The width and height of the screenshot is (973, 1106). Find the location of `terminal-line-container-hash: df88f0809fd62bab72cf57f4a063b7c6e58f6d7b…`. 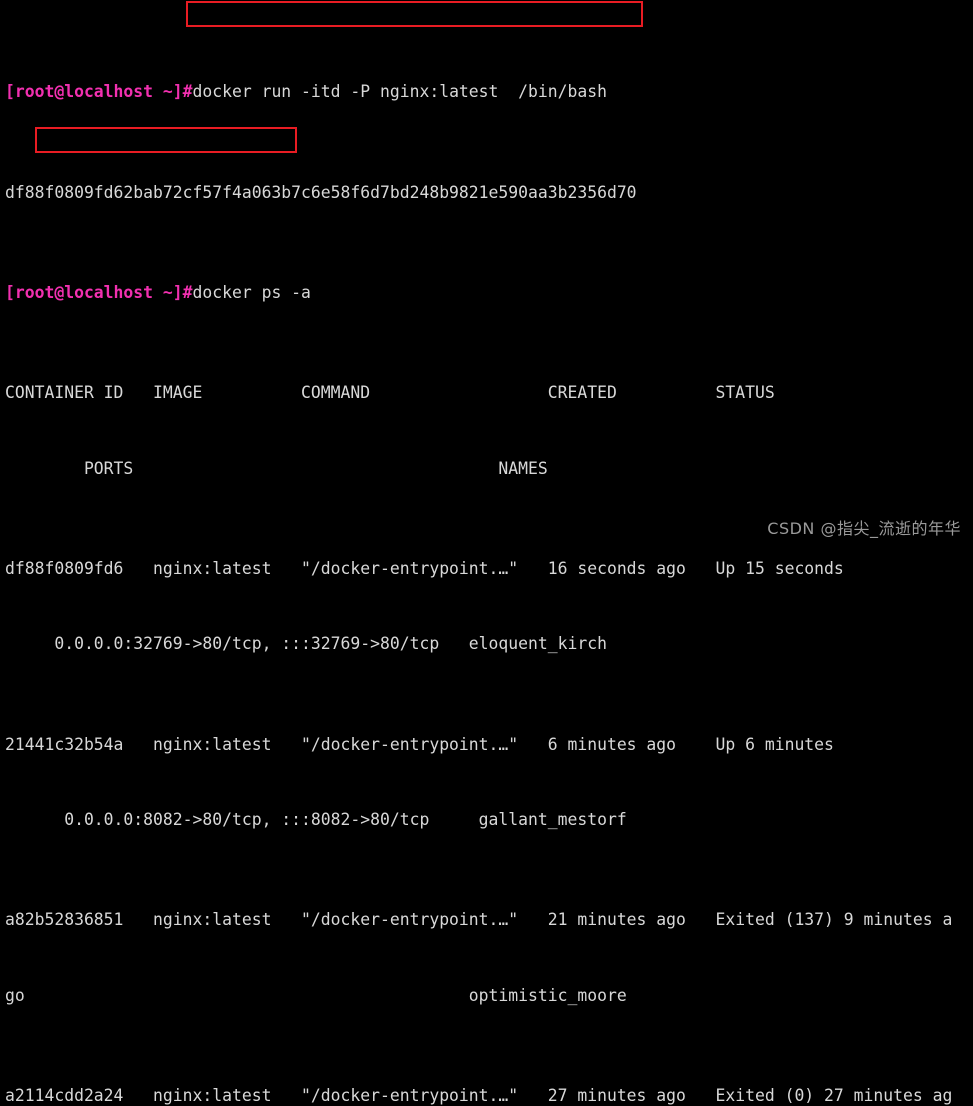

terminal-line-container-hash: df88f0809fd62bab72cf57f4a063b7c6e58f6d7b… is located at coordinates (321, 192).